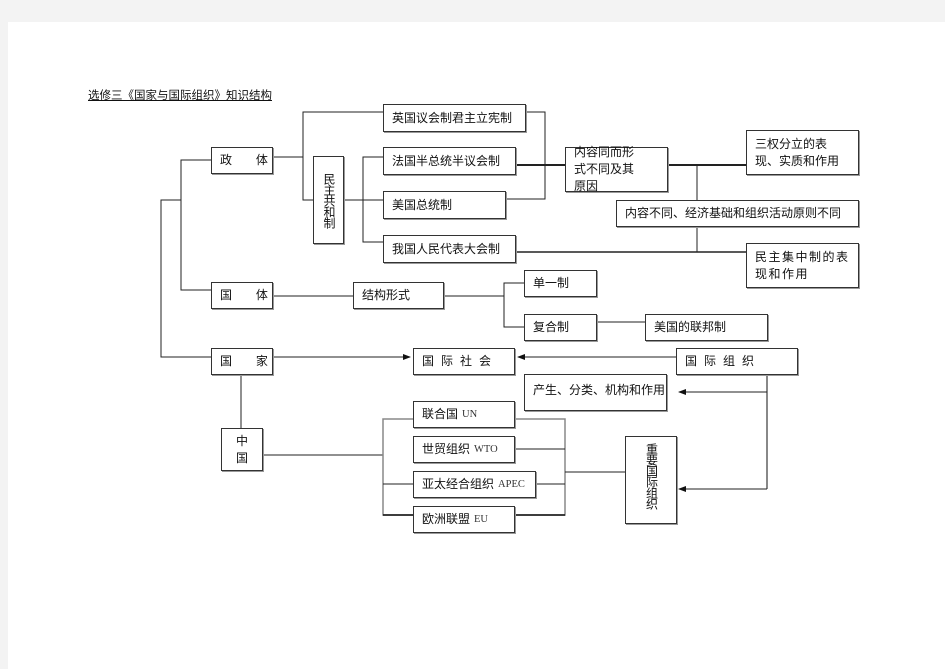 This screenshot has height=669, width=945. What do you see at coordinates (440, 414) in the screenshot?
I see `un-cn: 联合国` at bounding box center [440, 414].